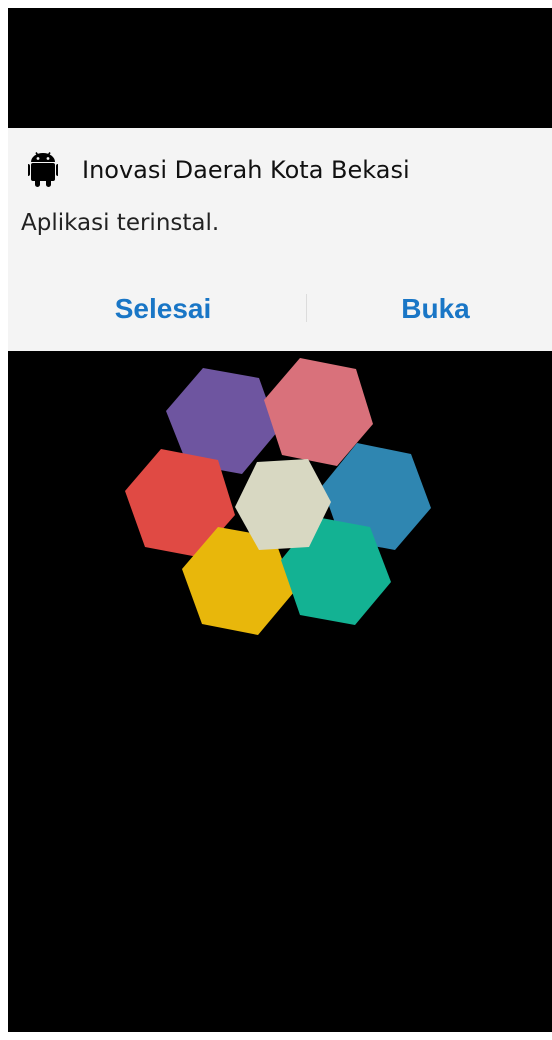  I want to click on app-name: Inovasi Daerah Kota Bekasi, so click(246, 170).